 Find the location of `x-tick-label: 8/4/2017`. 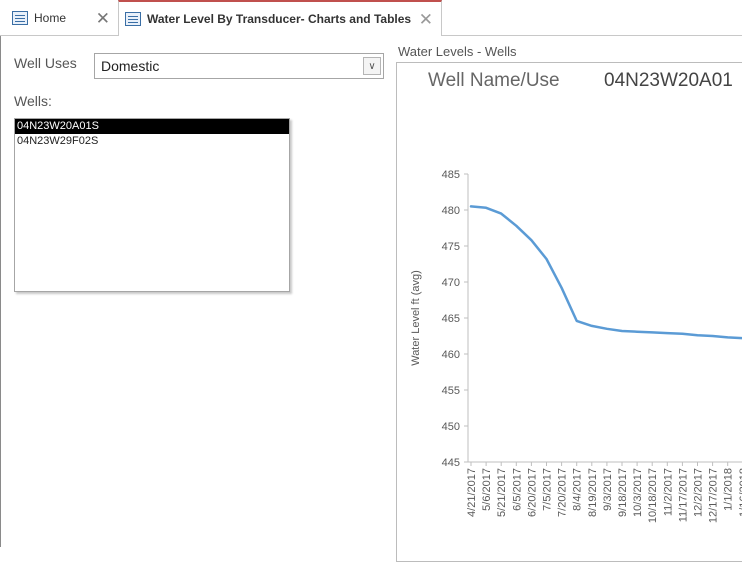

x-tick-label: 8/4/2017 is located at coordinates (578, 489).